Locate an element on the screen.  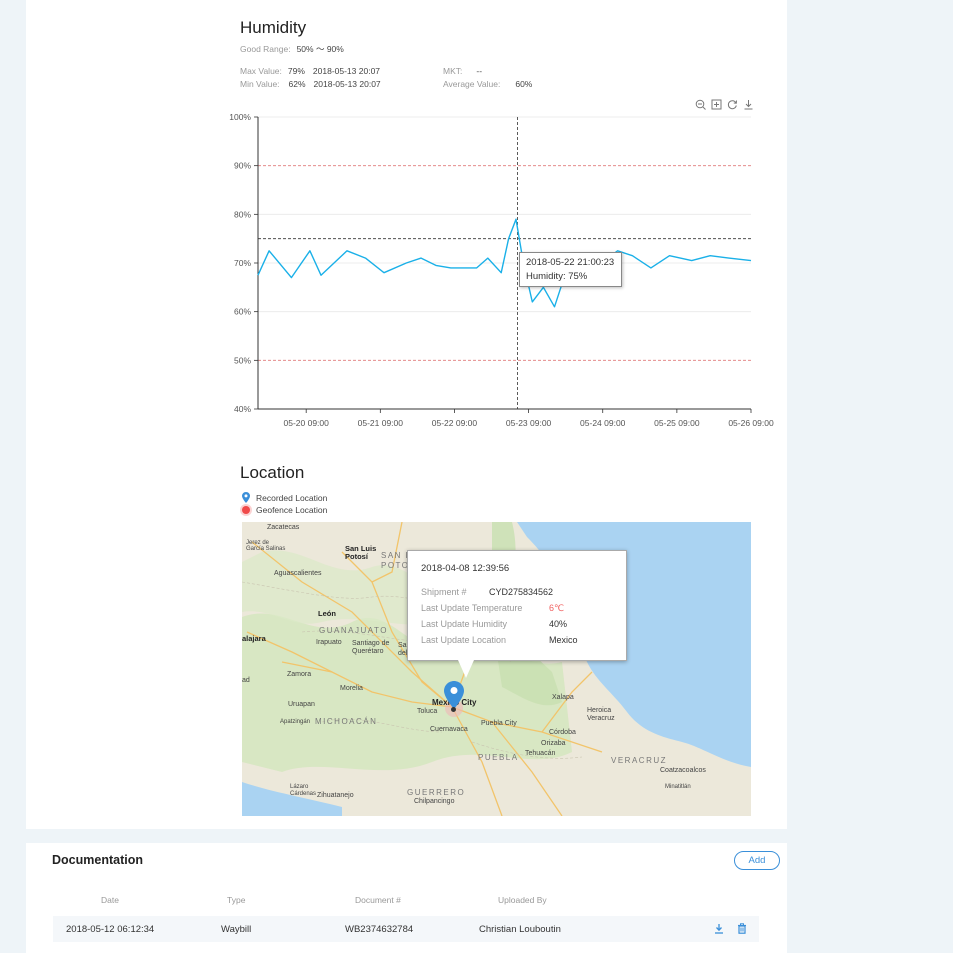
x-tick-label: 05-25 09:00 is located at coordinates (677, 423).